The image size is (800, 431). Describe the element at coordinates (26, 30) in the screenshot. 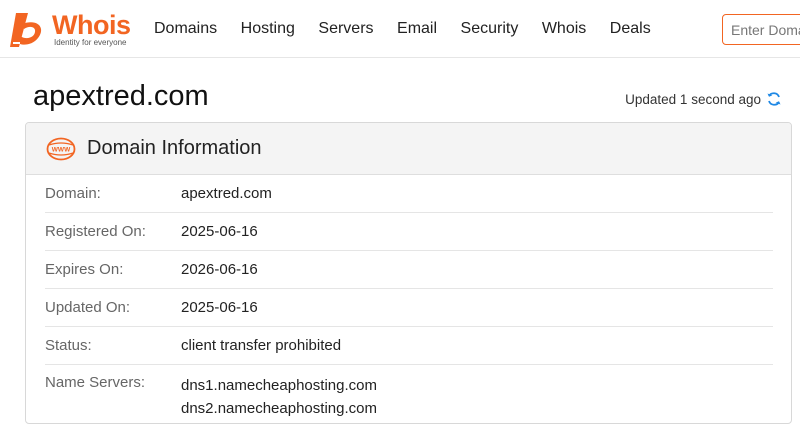

I see `logo-mark-icon` at that location.